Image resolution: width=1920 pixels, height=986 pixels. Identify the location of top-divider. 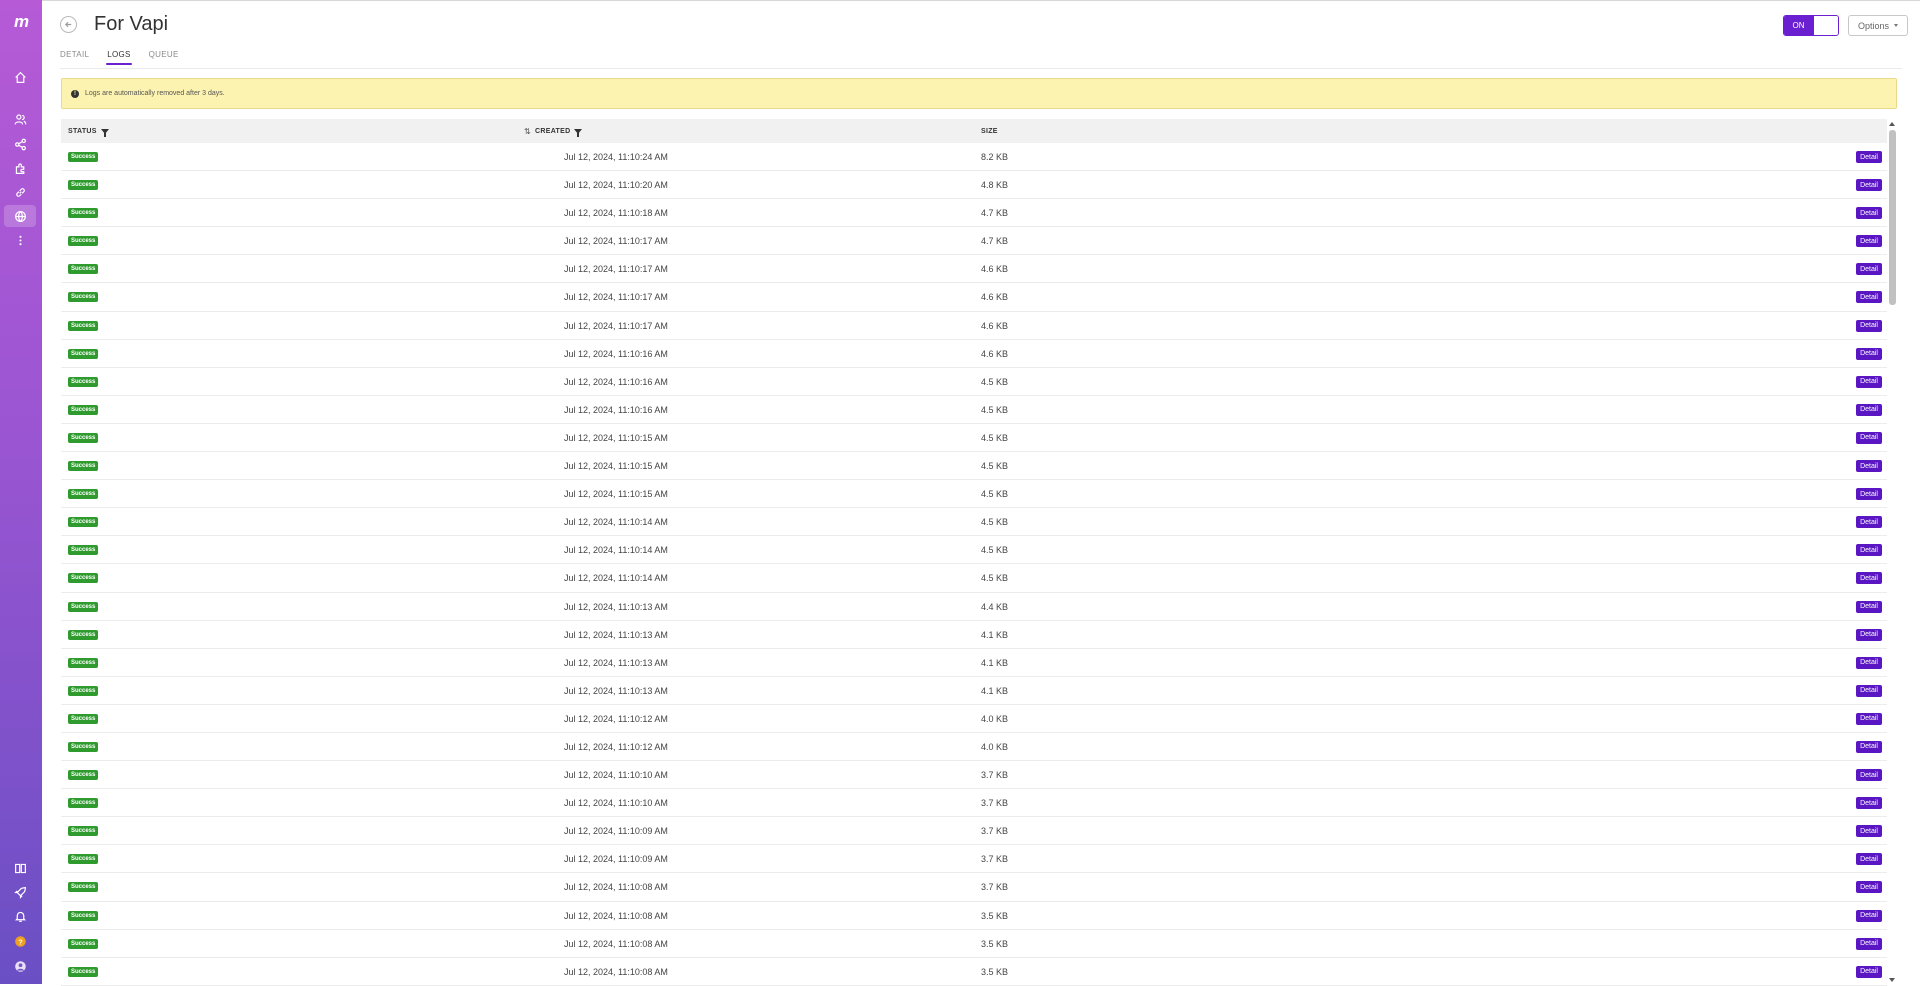
(981, 0).